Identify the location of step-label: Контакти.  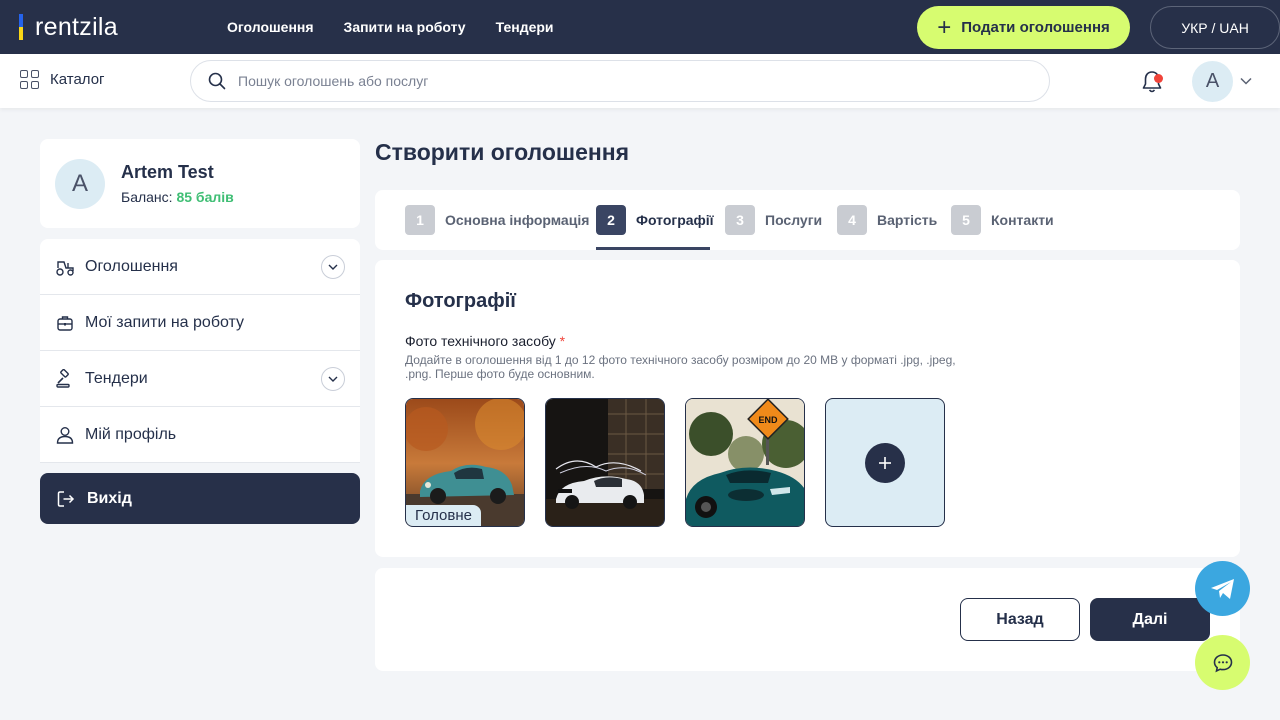
(1022, 220).